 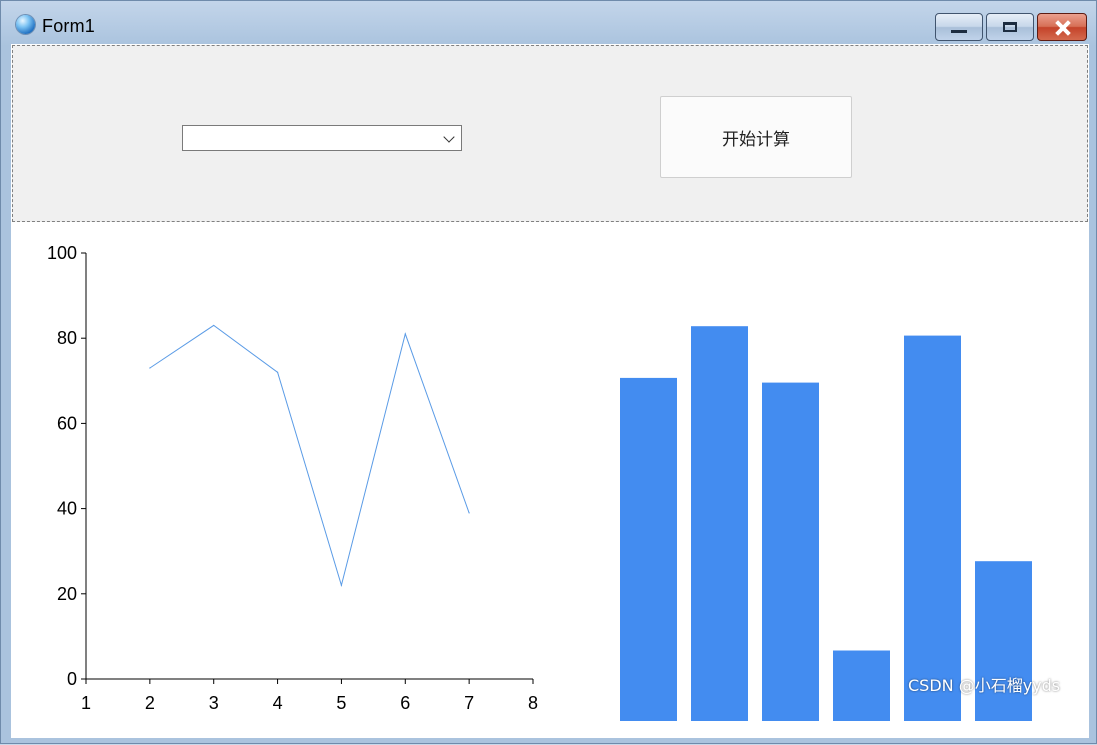 What do you see at coordinates (309, 456) in the screenshot?
I see `line-series` at bounding box center [309, 456].